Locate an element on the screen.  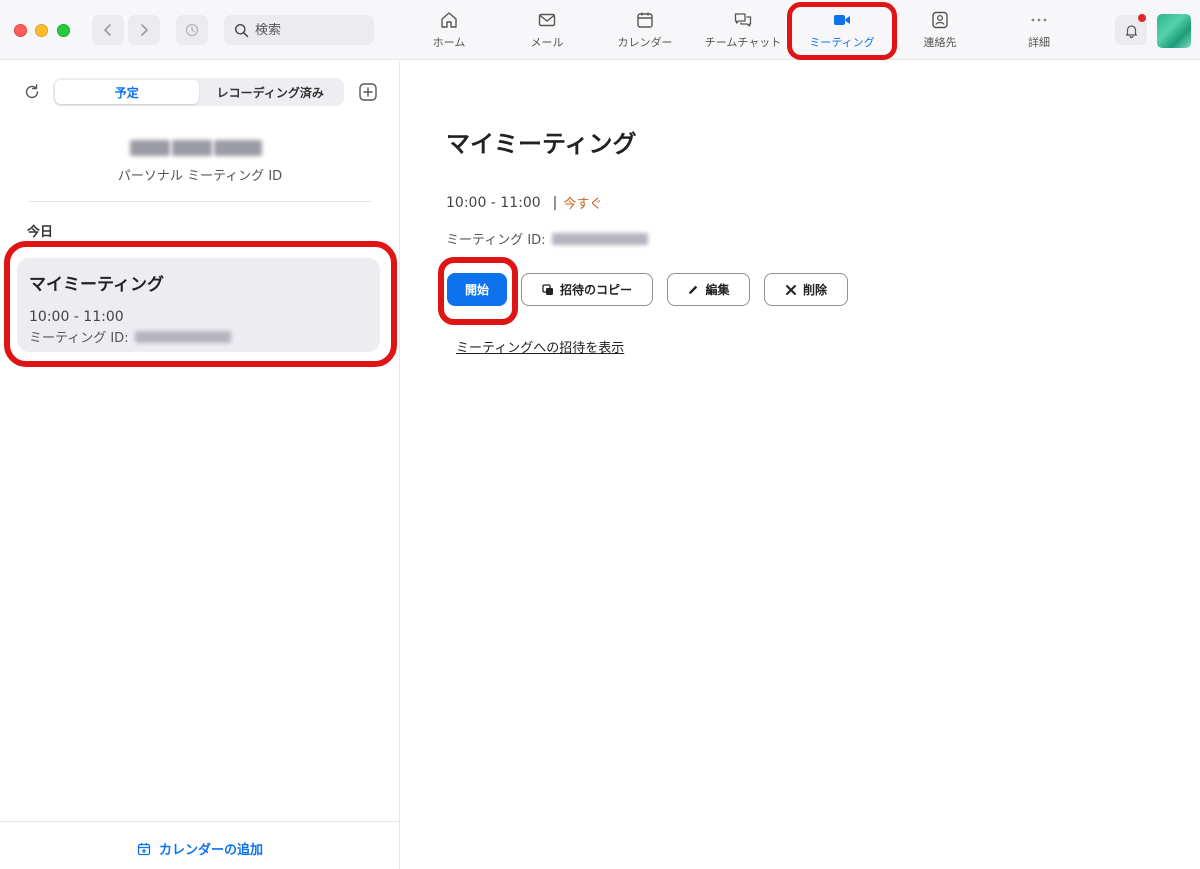
history-icon is located at coordinates (192, 30).